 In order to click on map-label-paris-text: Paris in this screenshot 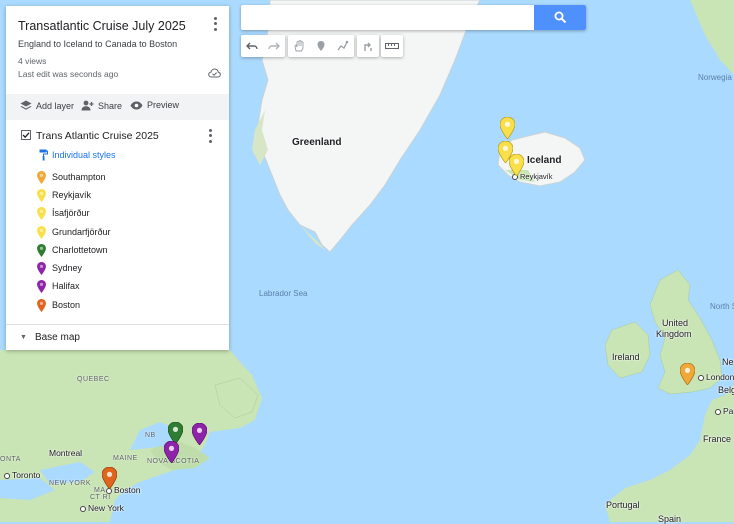, I will do `click(728, 411)`.